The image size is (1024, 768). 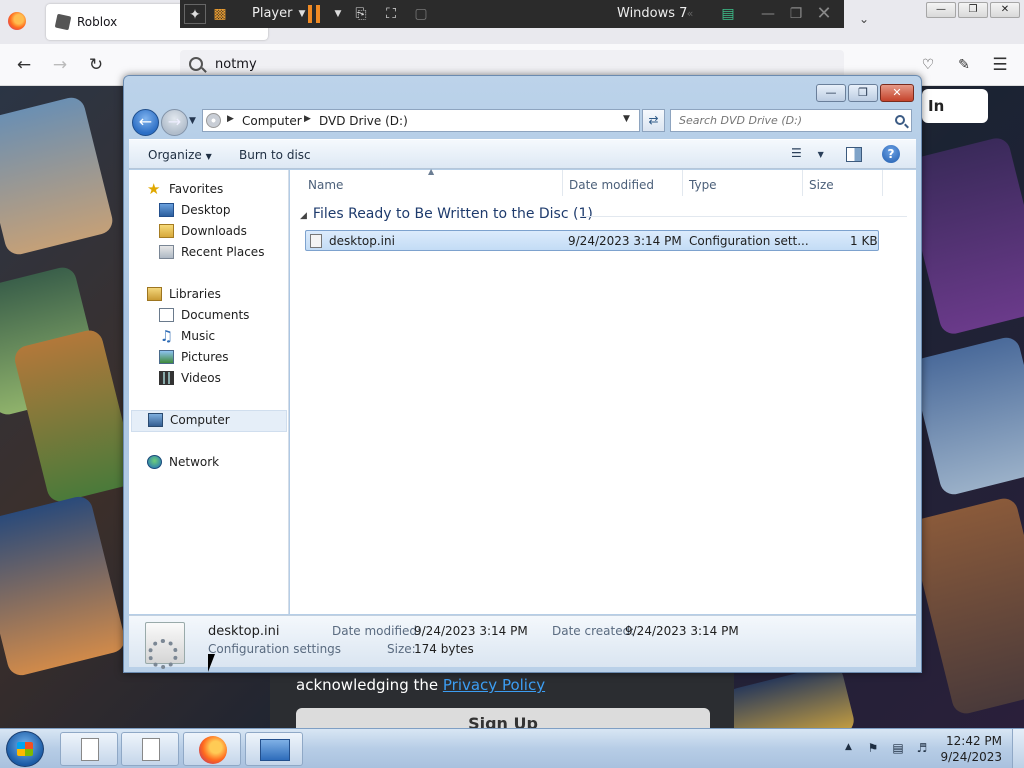 What do you see at coordinates (796, 14) in the screenshot?
I see `vm-restore-icon: ❐` at bounding box center [796, 14].